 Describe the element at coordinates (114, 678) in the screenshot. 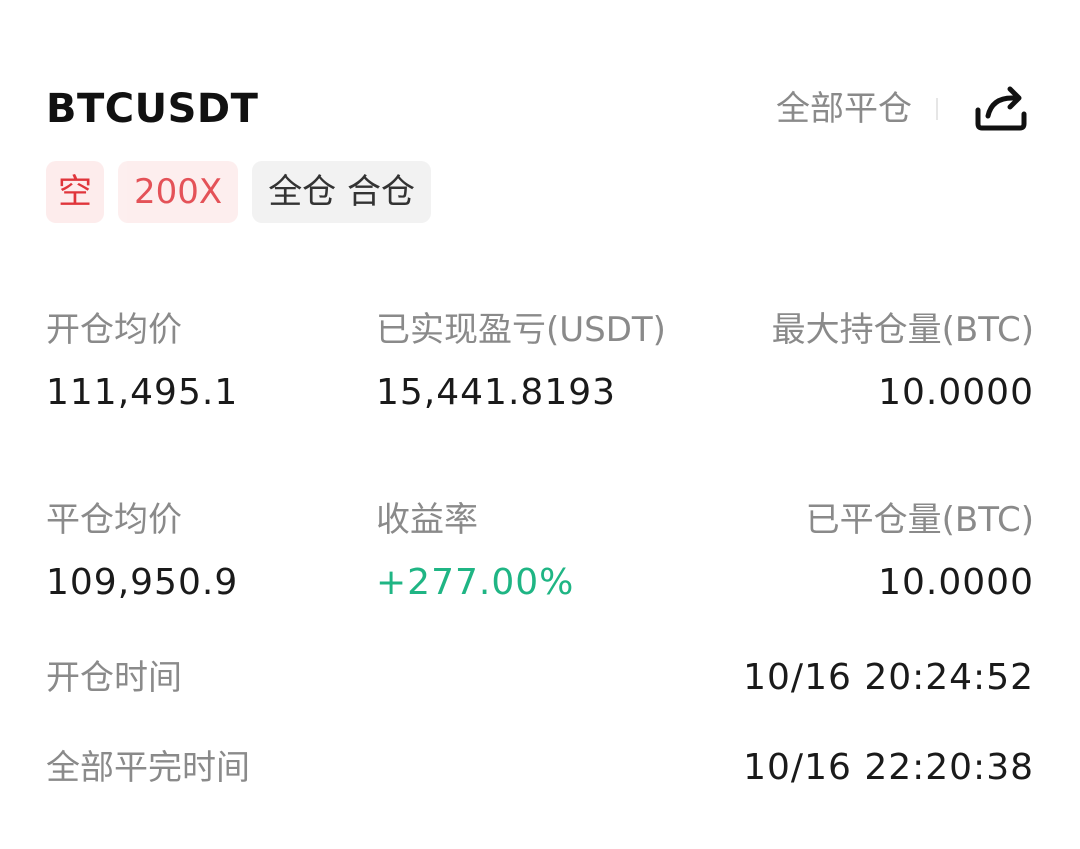

I see `open-time-label: 开仓时间` at that location.